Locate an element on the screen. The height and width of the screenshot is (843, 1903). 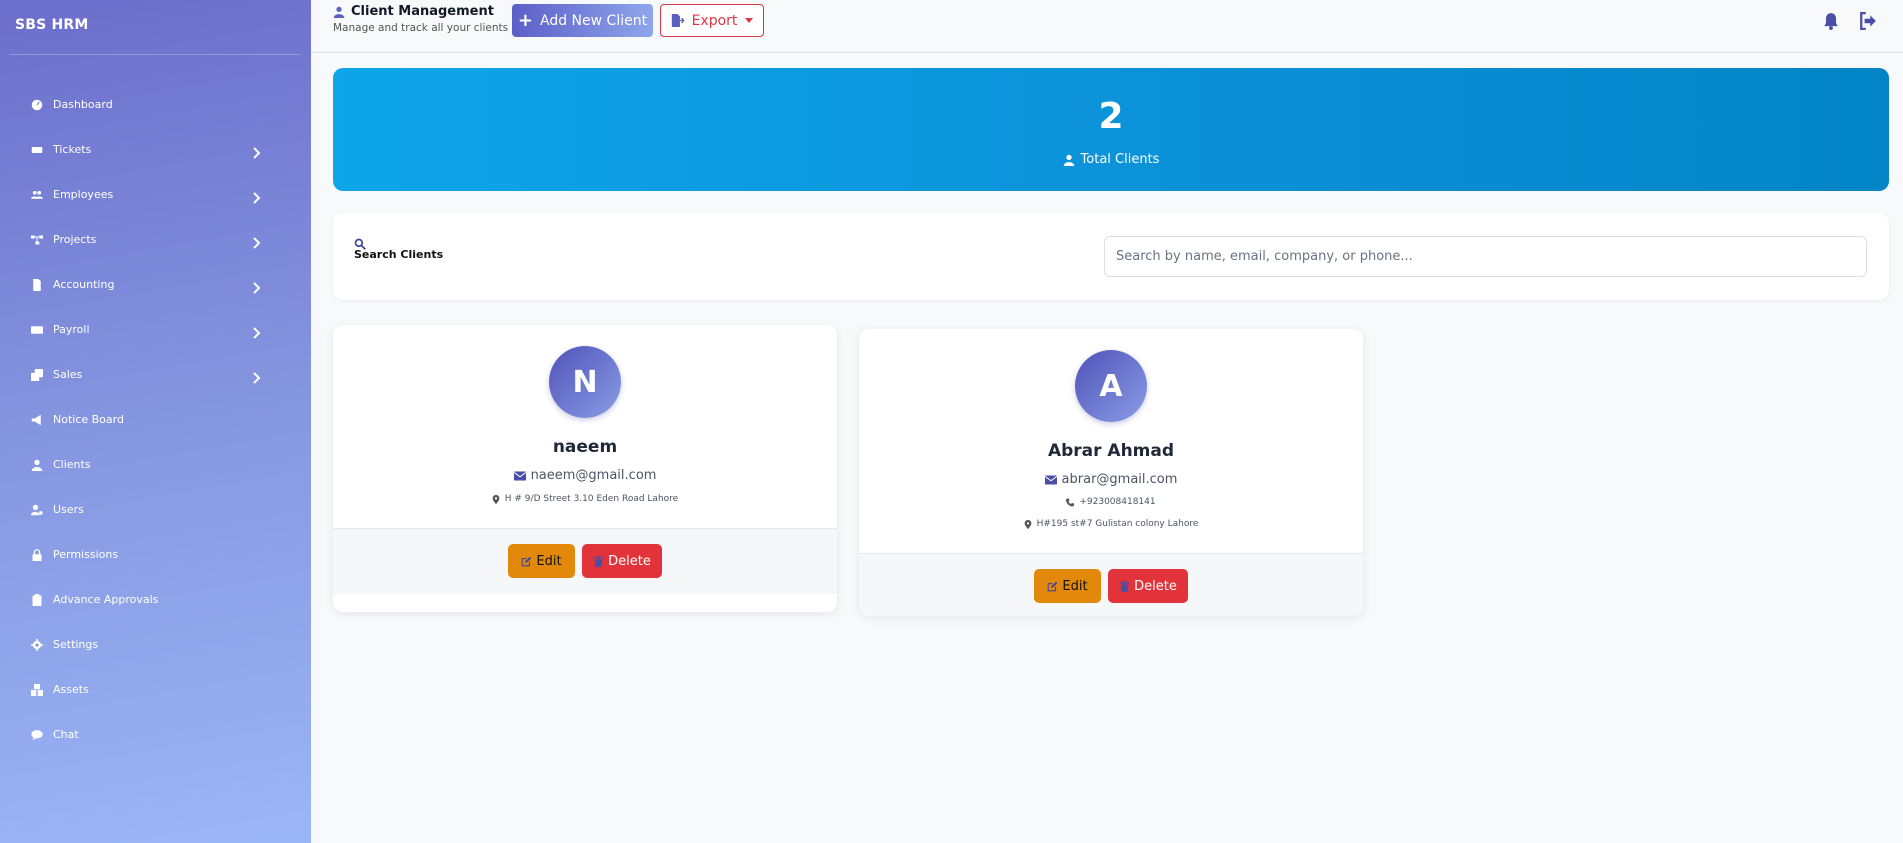
export-dropdown-button: Export is located at coordinates (712, 20).